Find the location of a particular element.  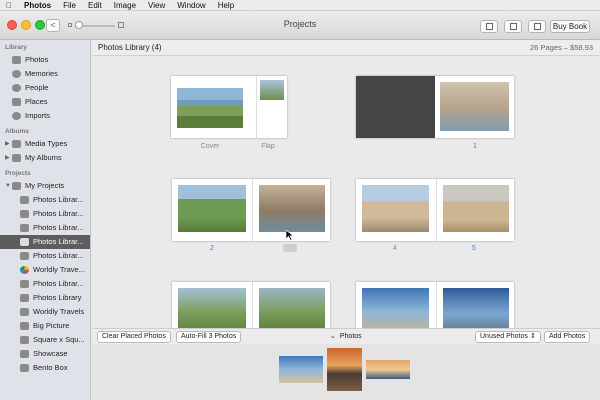

disclosure-triangle-icon: ▼ is located at coordinates (8, 186).